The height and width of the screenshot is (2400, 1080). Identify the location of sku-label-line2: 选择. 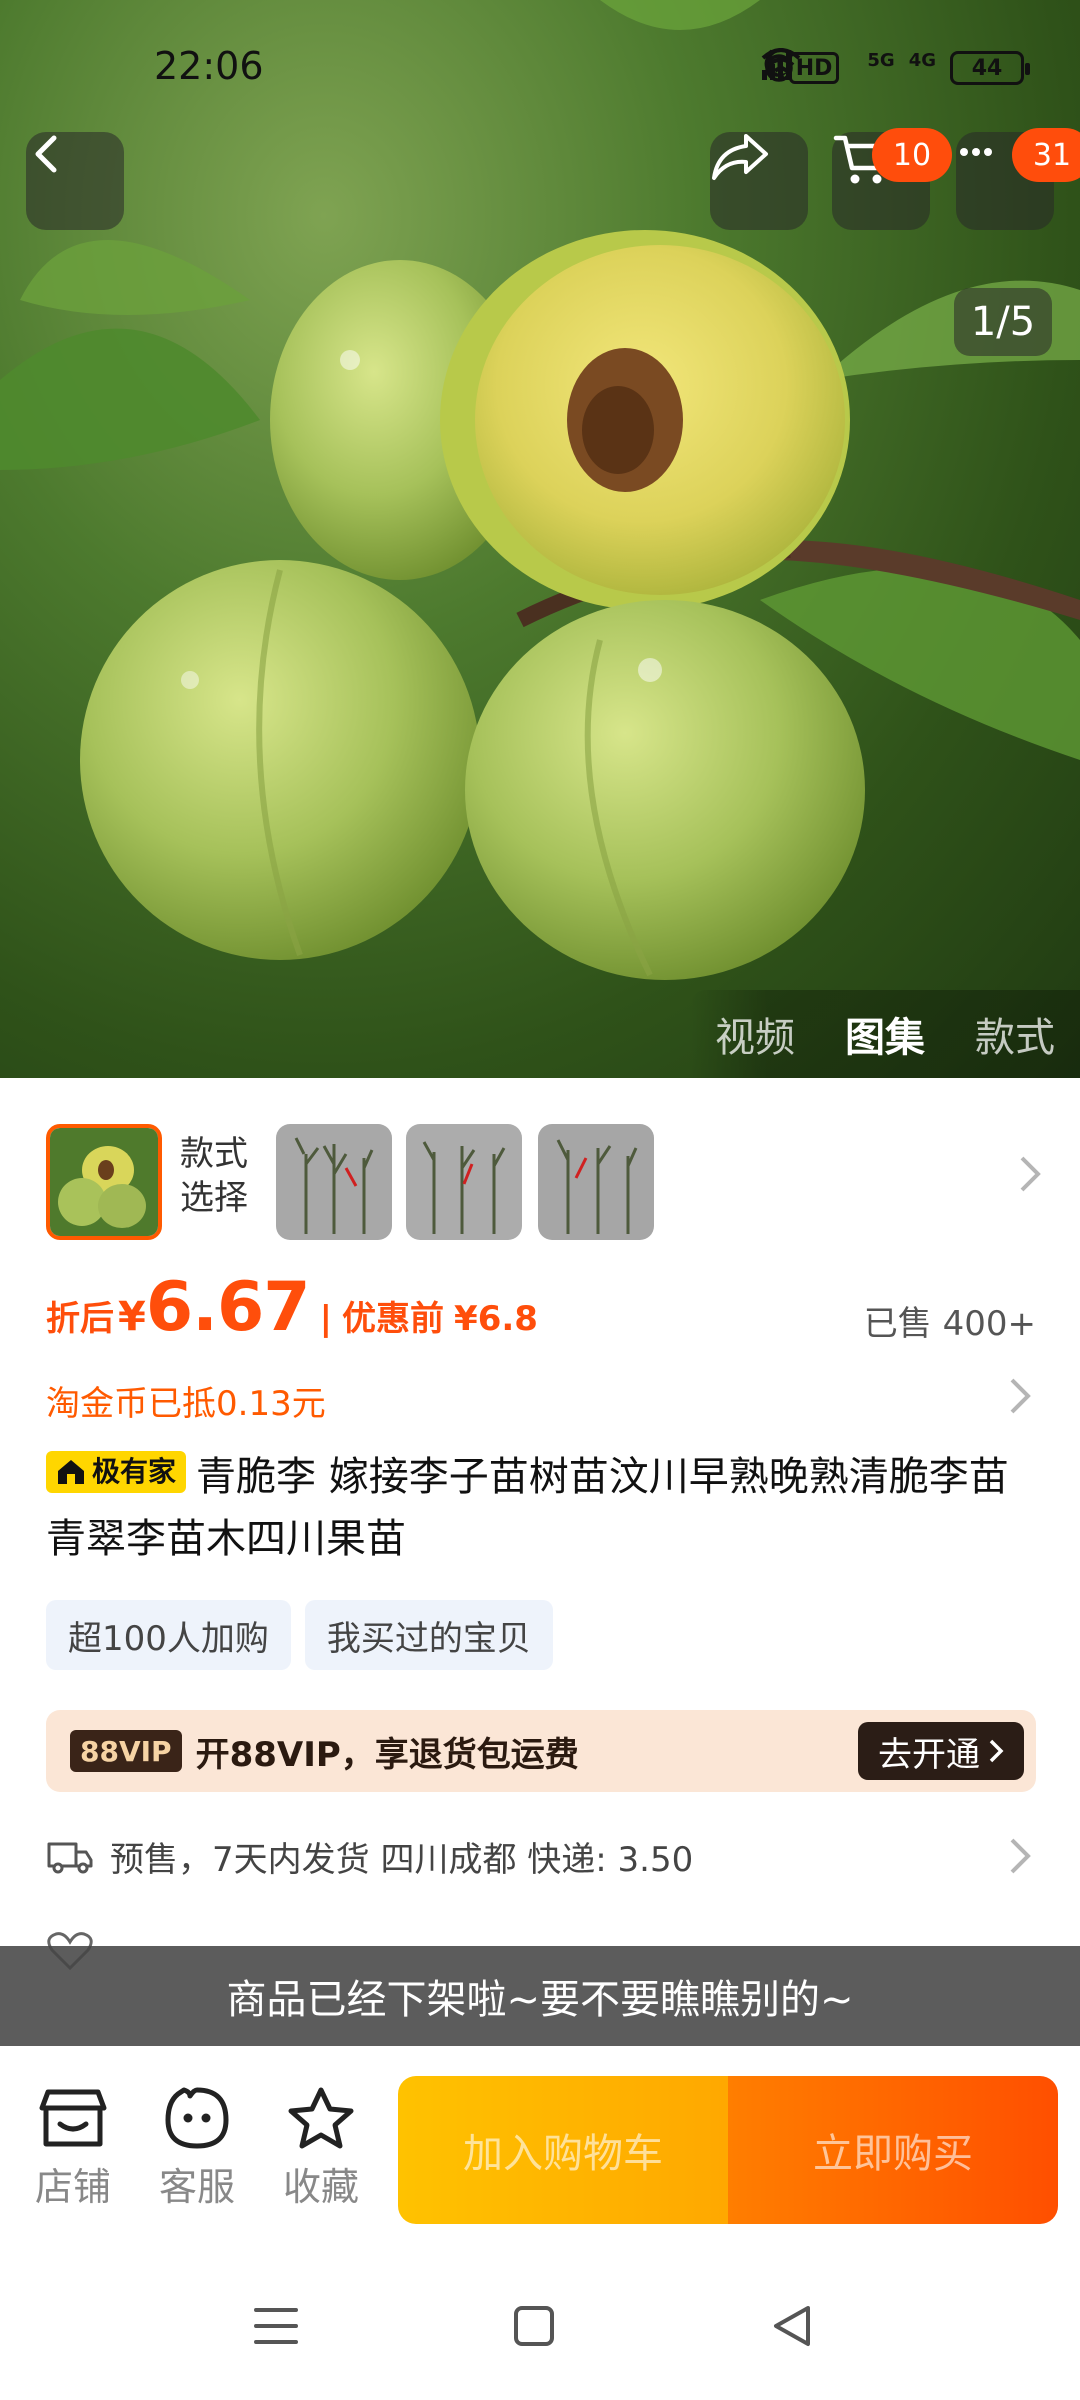
(214, 1198).